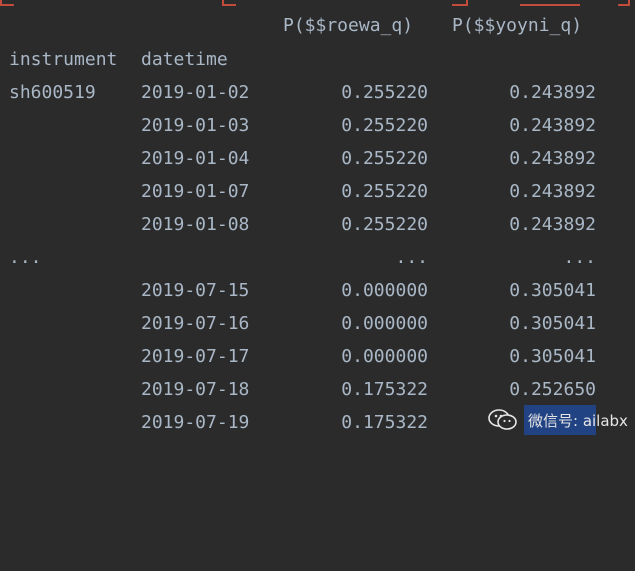  What do you see at coordinates (195, 191) in the screenshot?
I see `datetime-cell: 2019-01-07` at bounding box center [195, 191].